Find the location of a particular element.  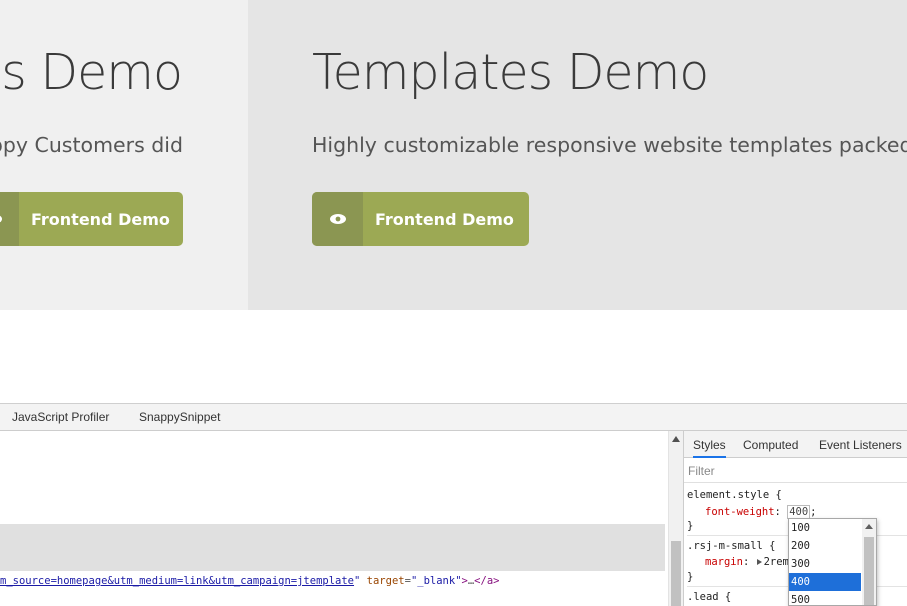

tab-javascript-profiler: JavaScript Profiler is located at coordinates (60, 417).